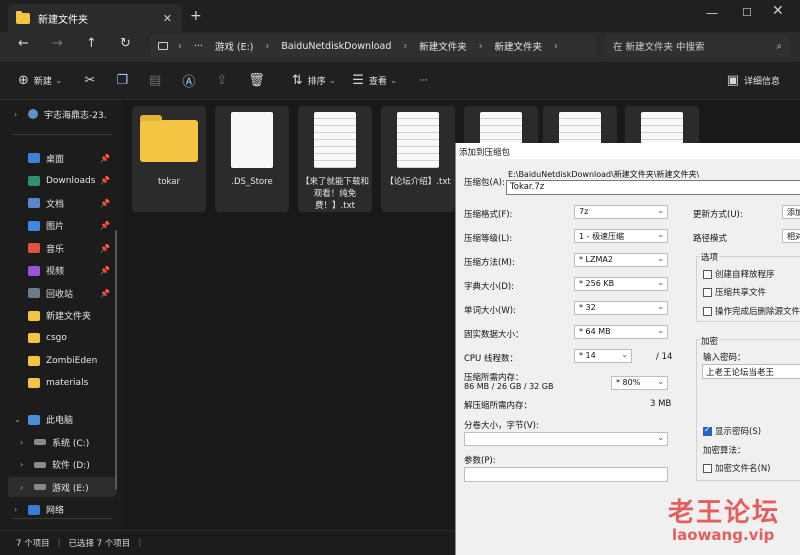 This screenshot has height=555, width=800. What do you see at coordinates (234, 46) in the screenshot?
I see `breadcrumb-drive: 游戏 (E:)` at bounding box center [234, 46].